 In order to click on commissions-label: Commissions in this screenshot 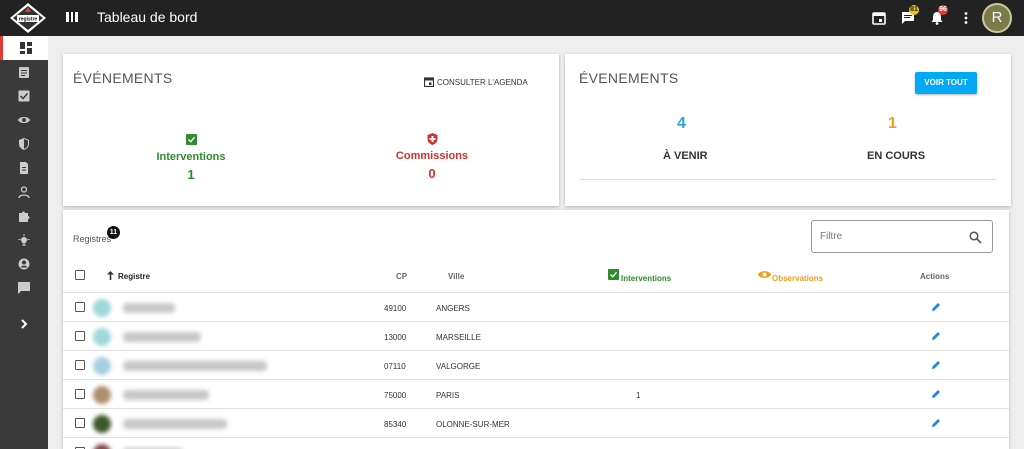, I will do `click(432, 156)`.